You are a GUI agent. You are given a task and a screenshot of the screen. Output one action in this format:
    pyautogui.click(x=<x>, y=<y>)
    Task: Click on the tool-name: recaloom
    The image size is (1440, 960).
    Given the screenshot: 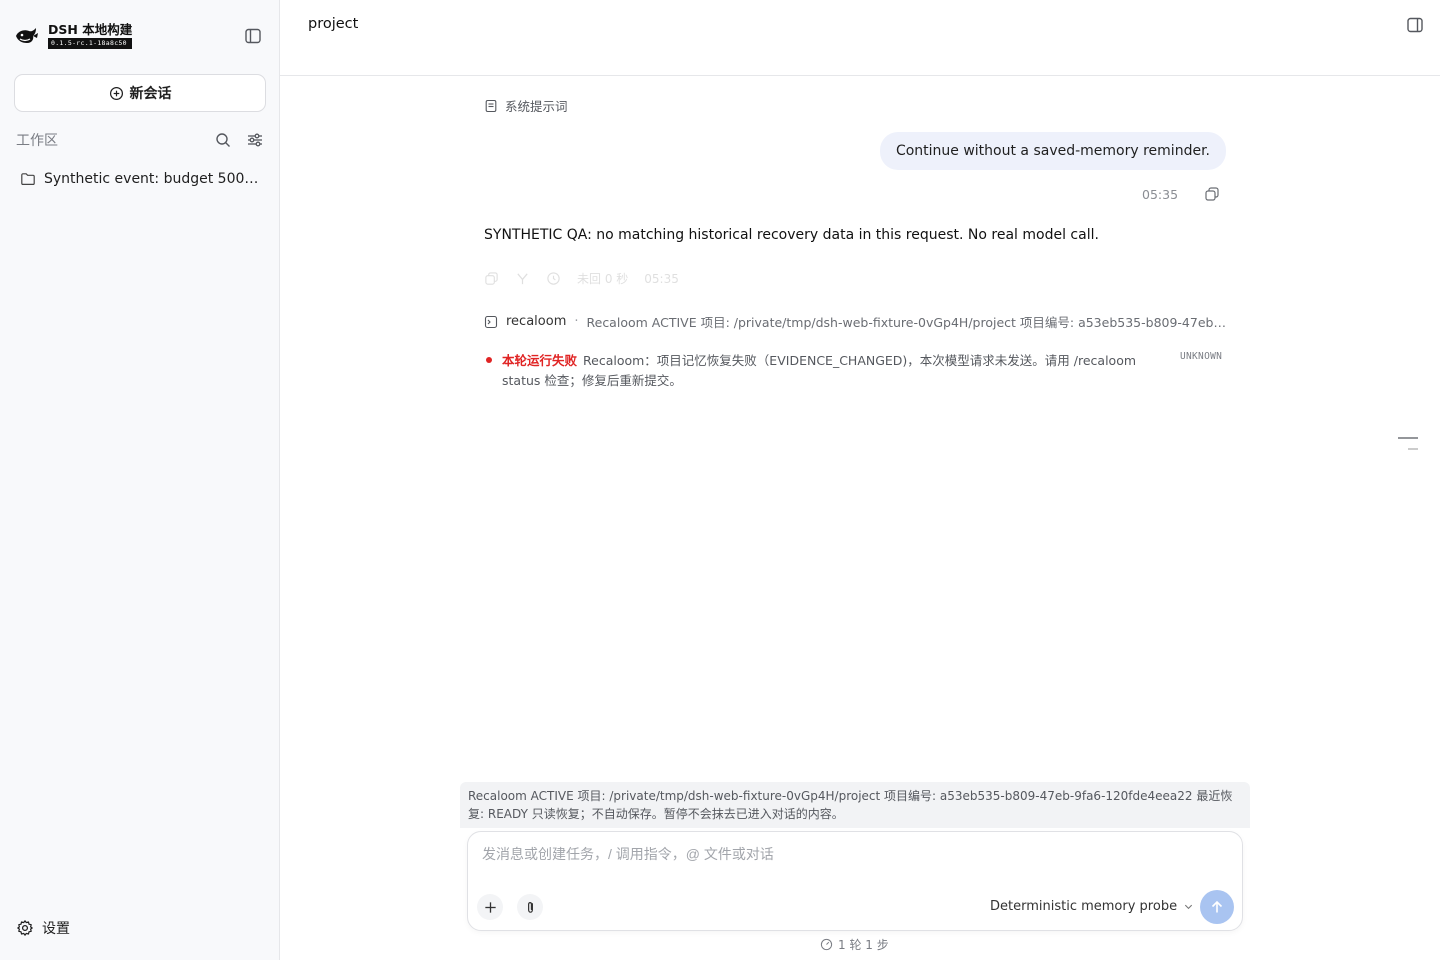 What is the action you would take?
    pyautogui.click(x=536, y=321)
    